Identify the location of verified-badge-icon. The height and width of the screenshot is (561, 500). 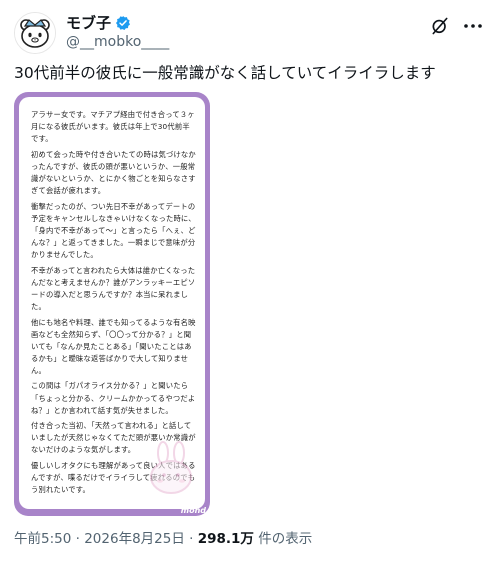
(123, 23).